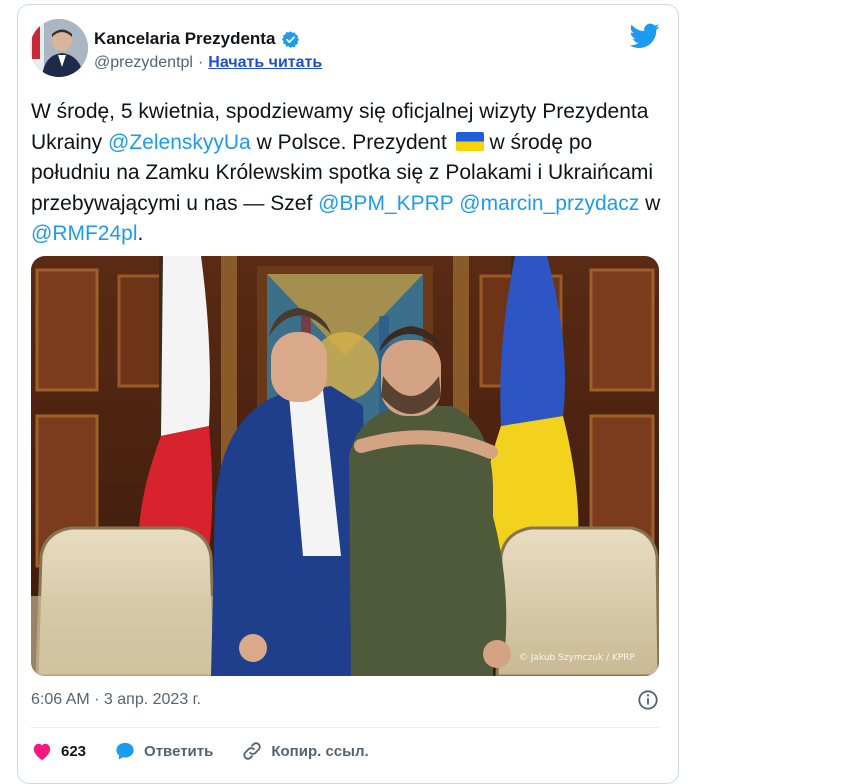  What do you see at coordinates (385, 203) in the screenshot?
I see `mention-link: @BPM_KPRP` at bounding box center [385, 203].